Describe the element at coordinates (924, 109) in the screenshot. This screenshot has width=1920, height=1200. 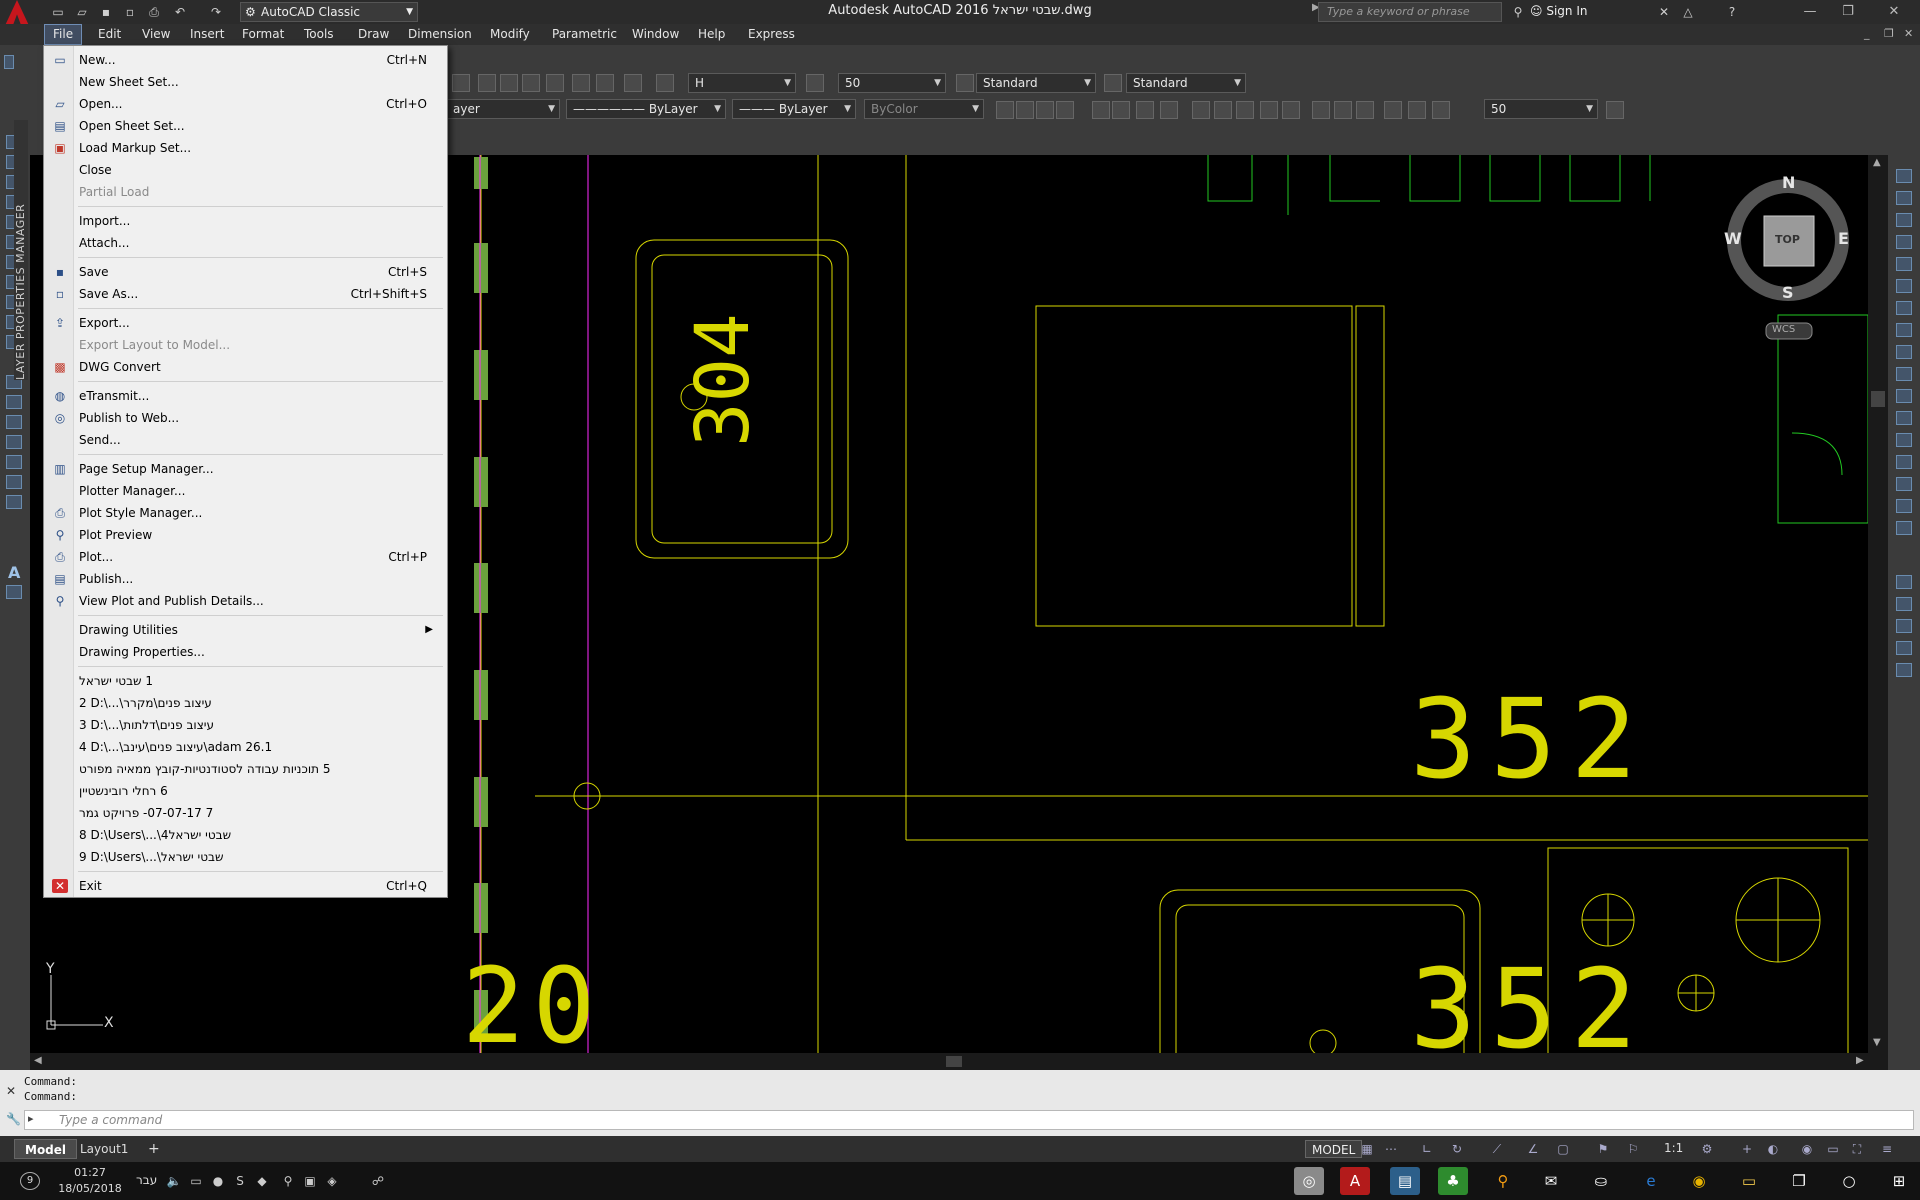
I see `color-select: ByColor ▼` at that location.